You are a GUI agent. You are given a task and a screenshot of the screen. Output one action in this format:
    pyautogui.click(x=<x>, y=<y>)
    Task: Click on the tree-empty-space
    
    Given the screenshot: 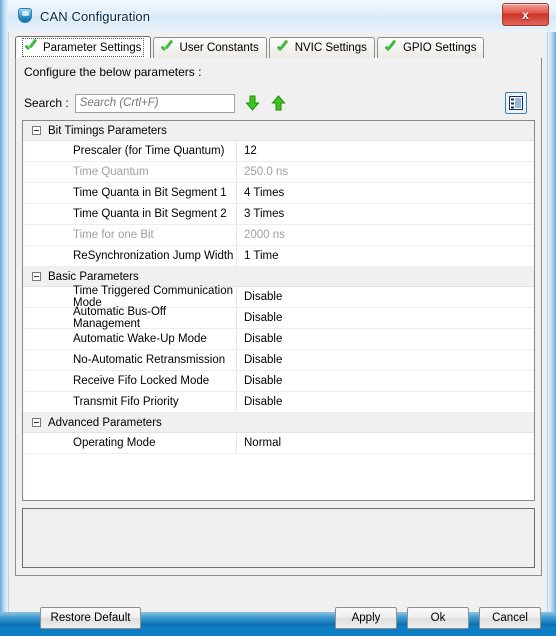 What is the action you would take?
    pyautogui.click(x=278, y=477)
    